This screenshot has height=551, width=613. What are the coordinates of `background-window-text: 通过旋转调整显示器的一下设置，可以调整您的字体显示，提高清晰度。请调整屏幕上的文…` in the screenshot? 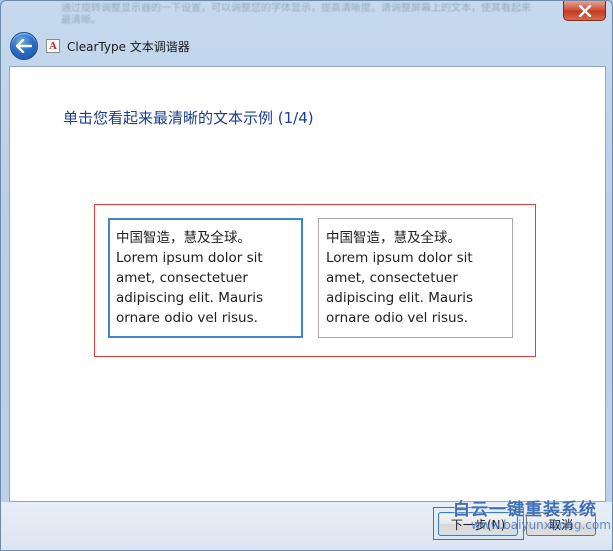 It's located at (296, 14).